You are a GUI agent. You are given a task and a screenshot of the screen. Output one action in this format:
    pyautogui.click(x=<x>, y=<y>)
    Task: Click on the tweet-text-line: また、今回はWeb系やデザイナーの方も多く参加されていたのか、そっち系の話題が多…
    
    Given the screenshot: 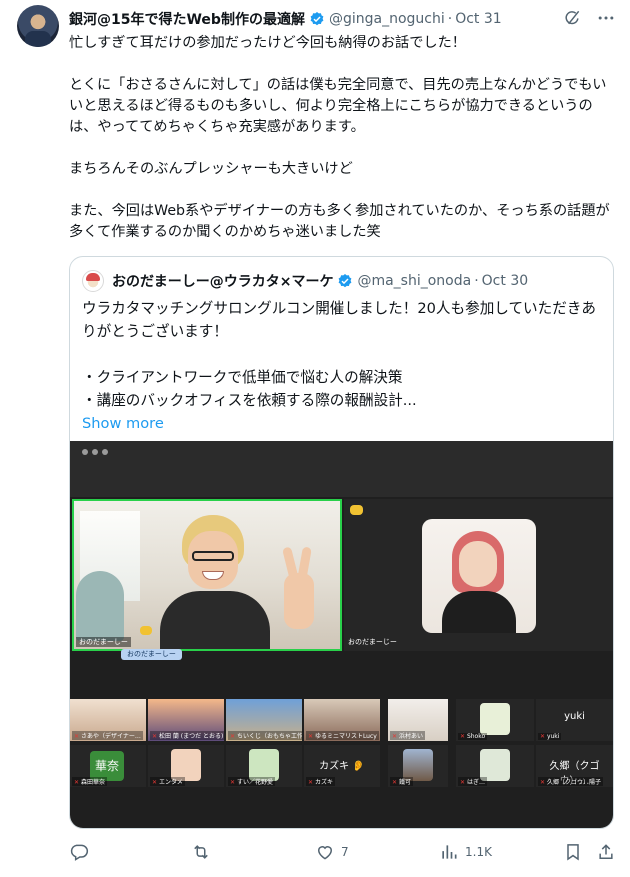 What is the action you would take?
    pyautogui.click(x=339, y=221)
    